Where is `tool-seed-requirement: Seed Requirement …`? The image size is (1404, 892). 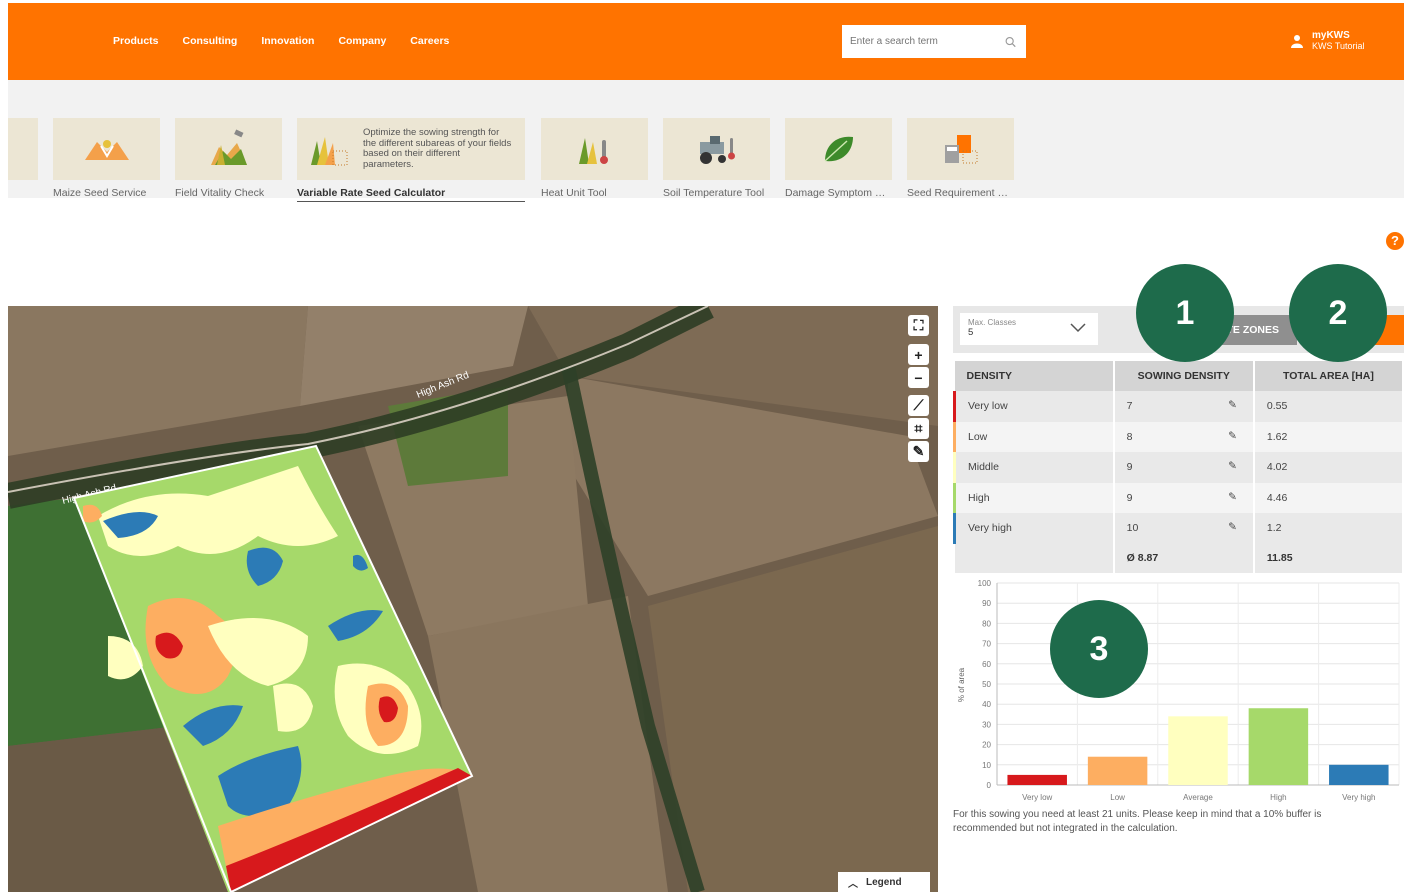 tool-seed-requirement: Seed Requirement … is located at coordinates (960, 158).